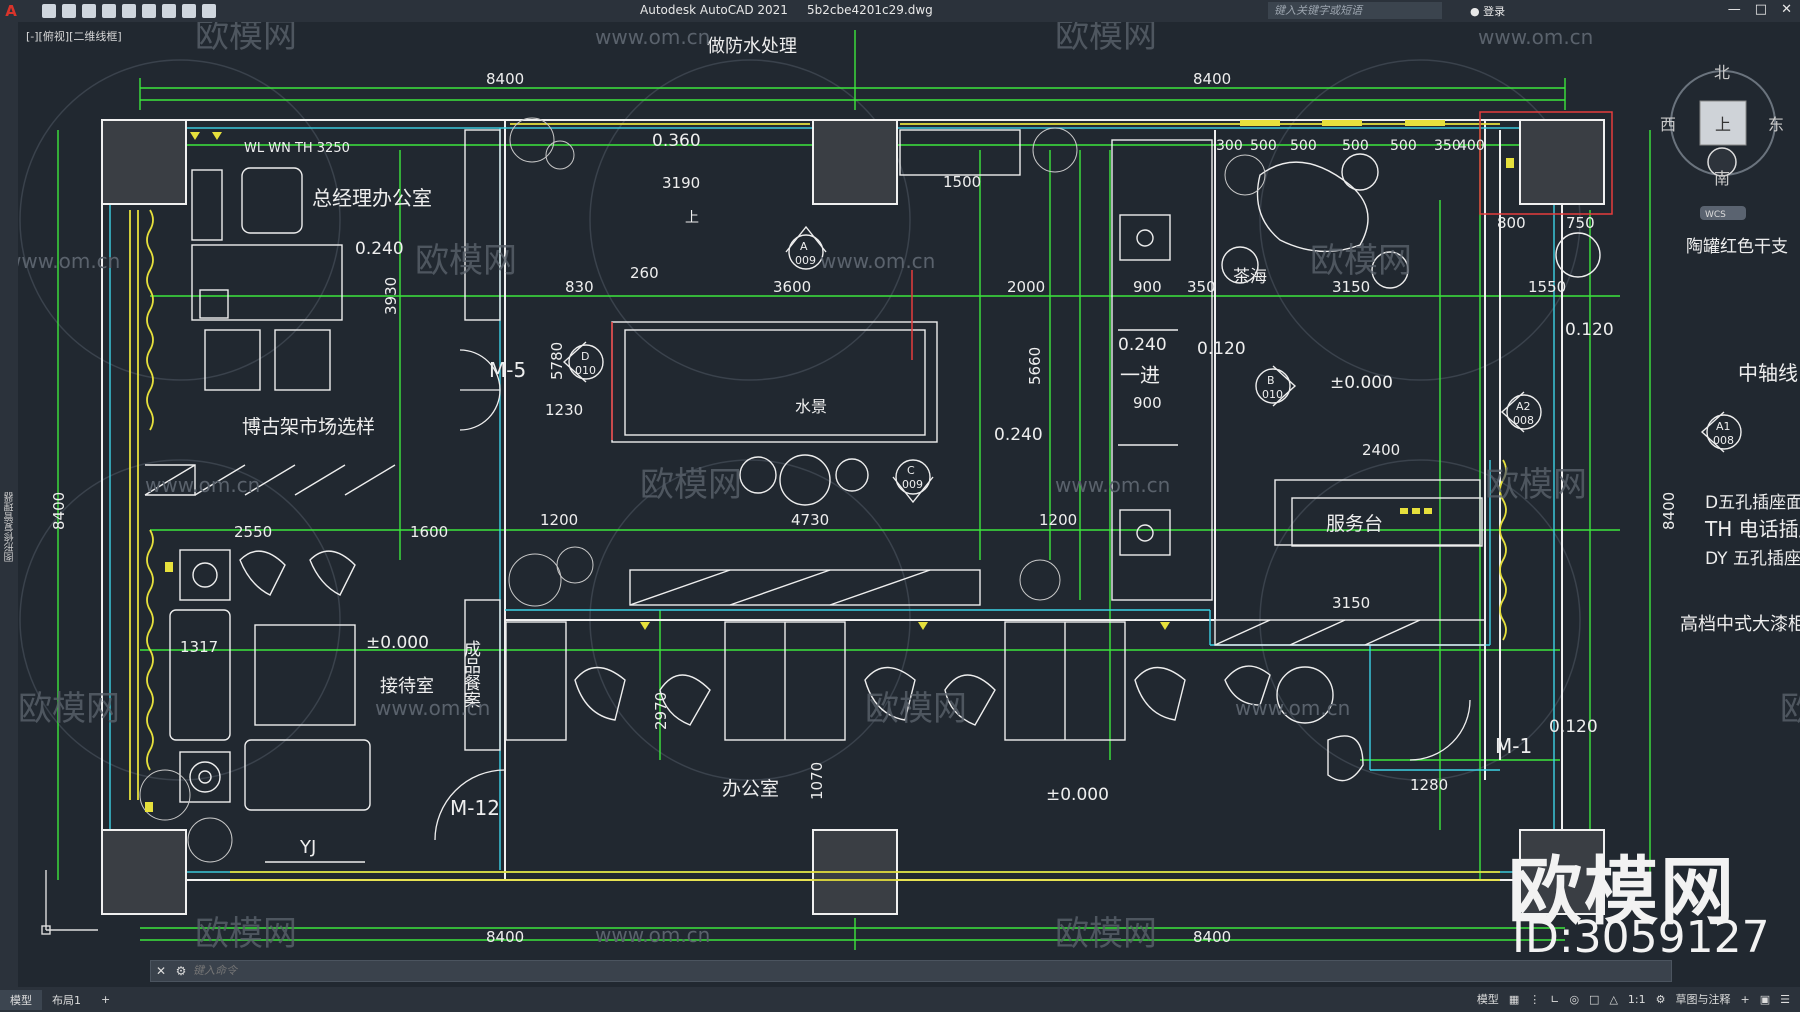  What do you see at coordinates (391, 296) in the screenshot?
I see `dim-3930: 3930` at bounding box center [391, 296].